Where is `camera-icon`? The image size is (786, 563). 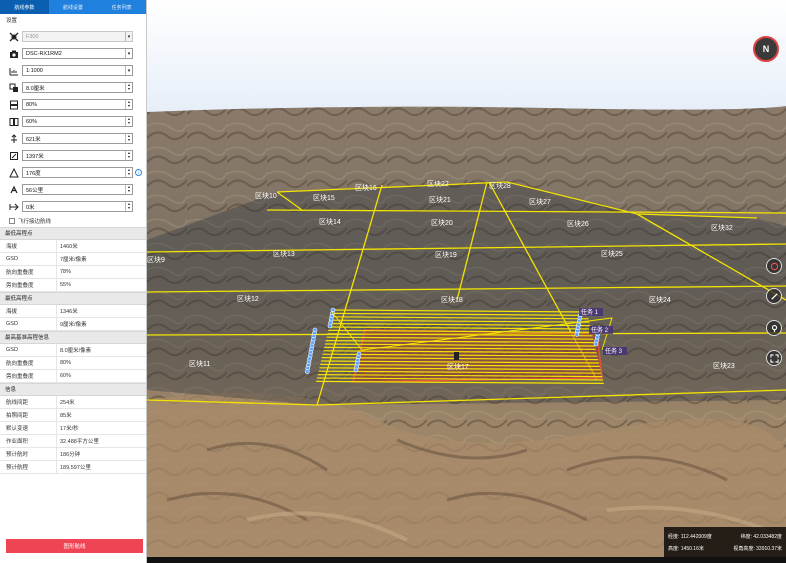
camera-icon is located at coordinates (14, 54).